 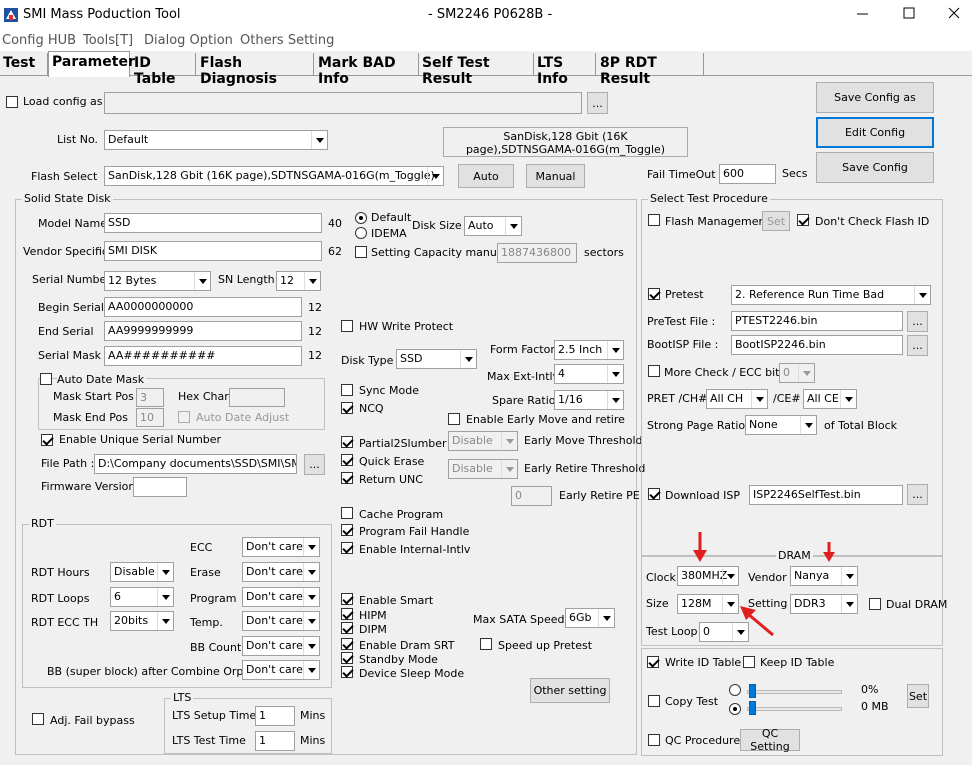 What do you see at coordinates (361, 218) in the screenshot?
I see `default-radio` at bounding box center [361, 218].